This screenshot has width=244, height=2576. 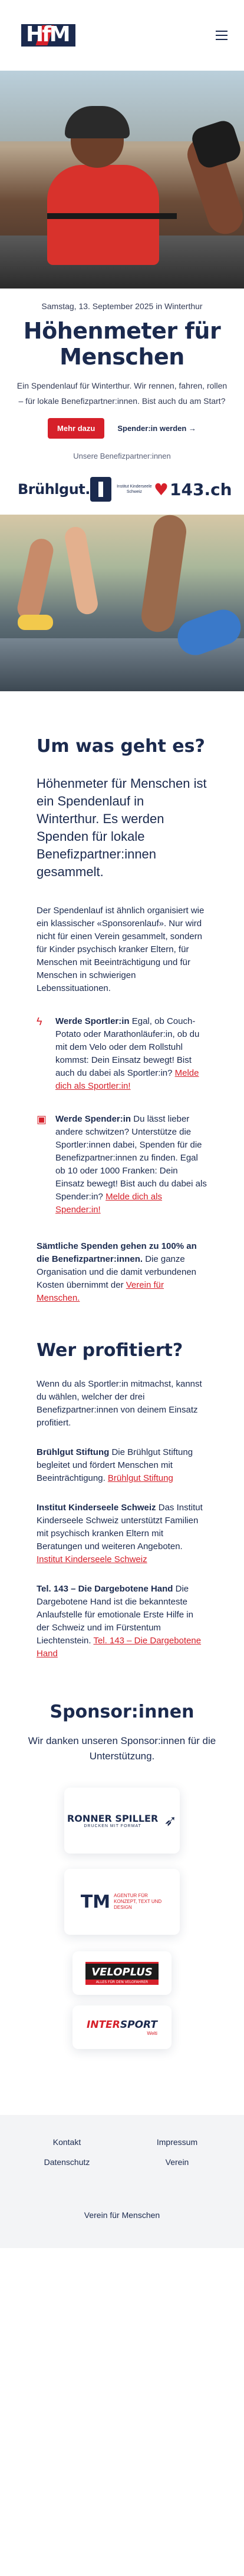 I want to click on hero-image-cyclist, so click(x=122, y=180).